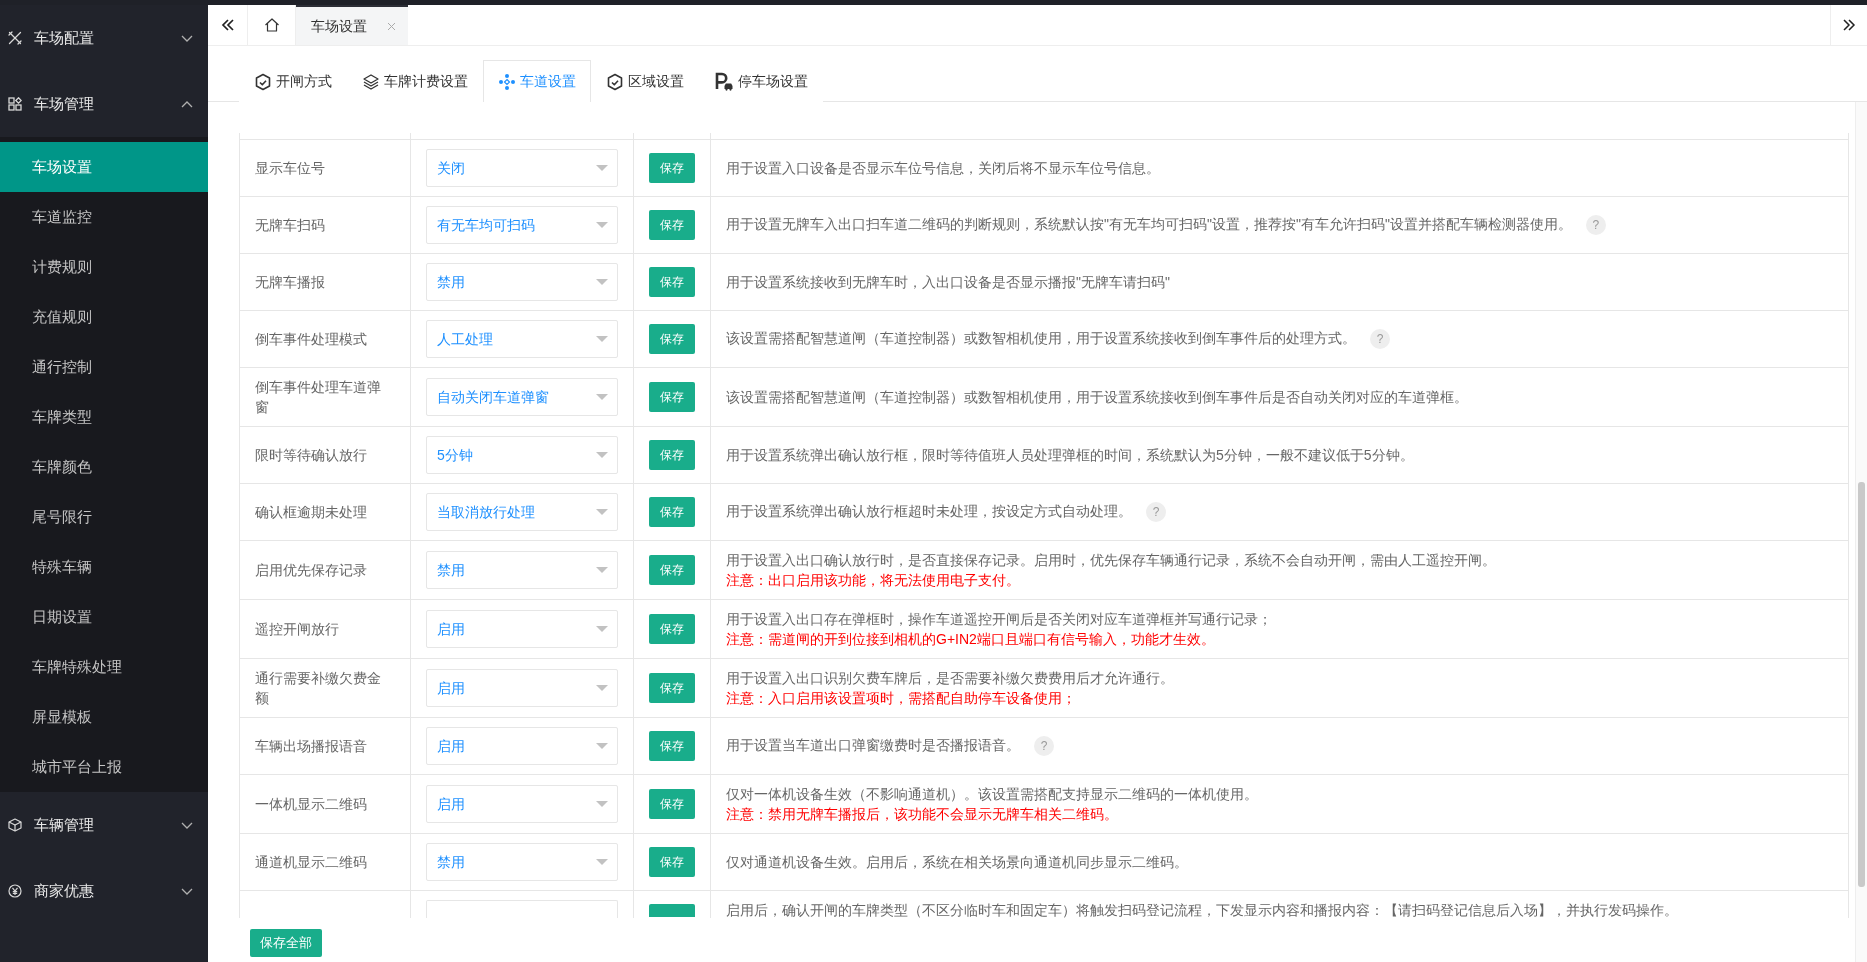 Image resolution: width=1867 pixels, height=962 pixels. What do you see at coordinates (311, 511) in the screenshot?
I see `setting-label: 确认框逾期未处理` at bounding box center [311, 511].